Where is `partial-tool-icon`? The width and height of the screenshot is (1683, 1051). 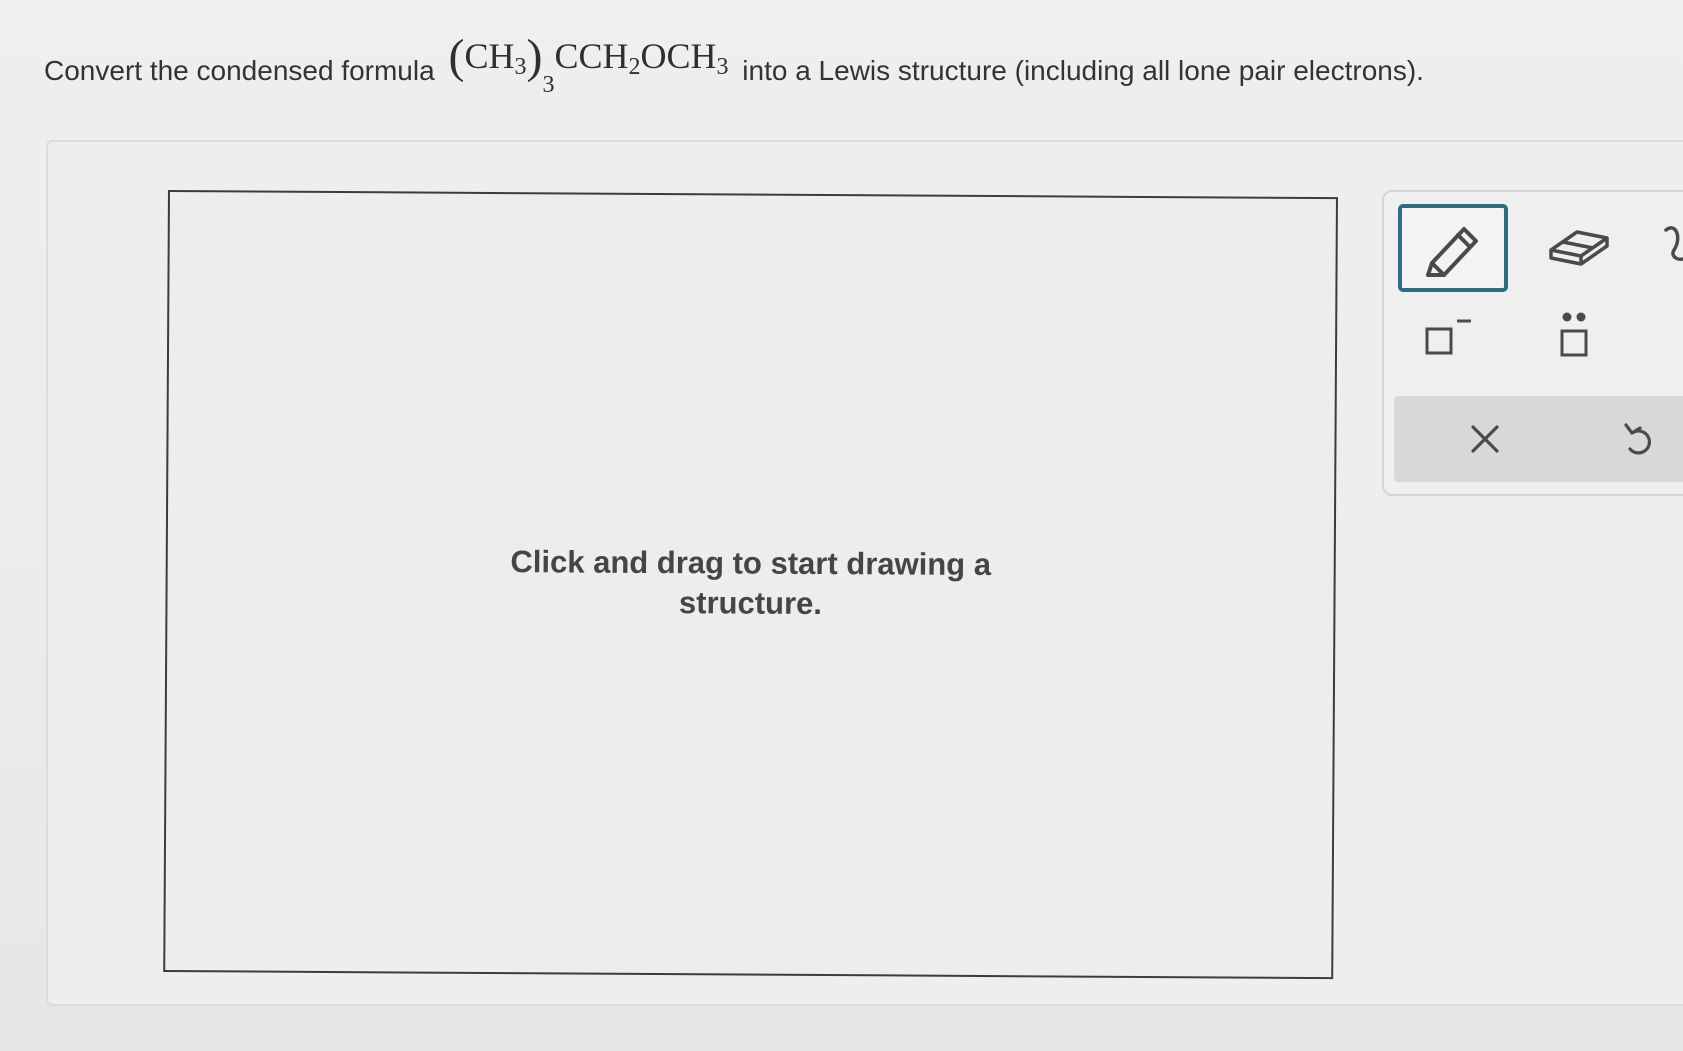
partial-tool-icon is located at coordinates (1672, 246).